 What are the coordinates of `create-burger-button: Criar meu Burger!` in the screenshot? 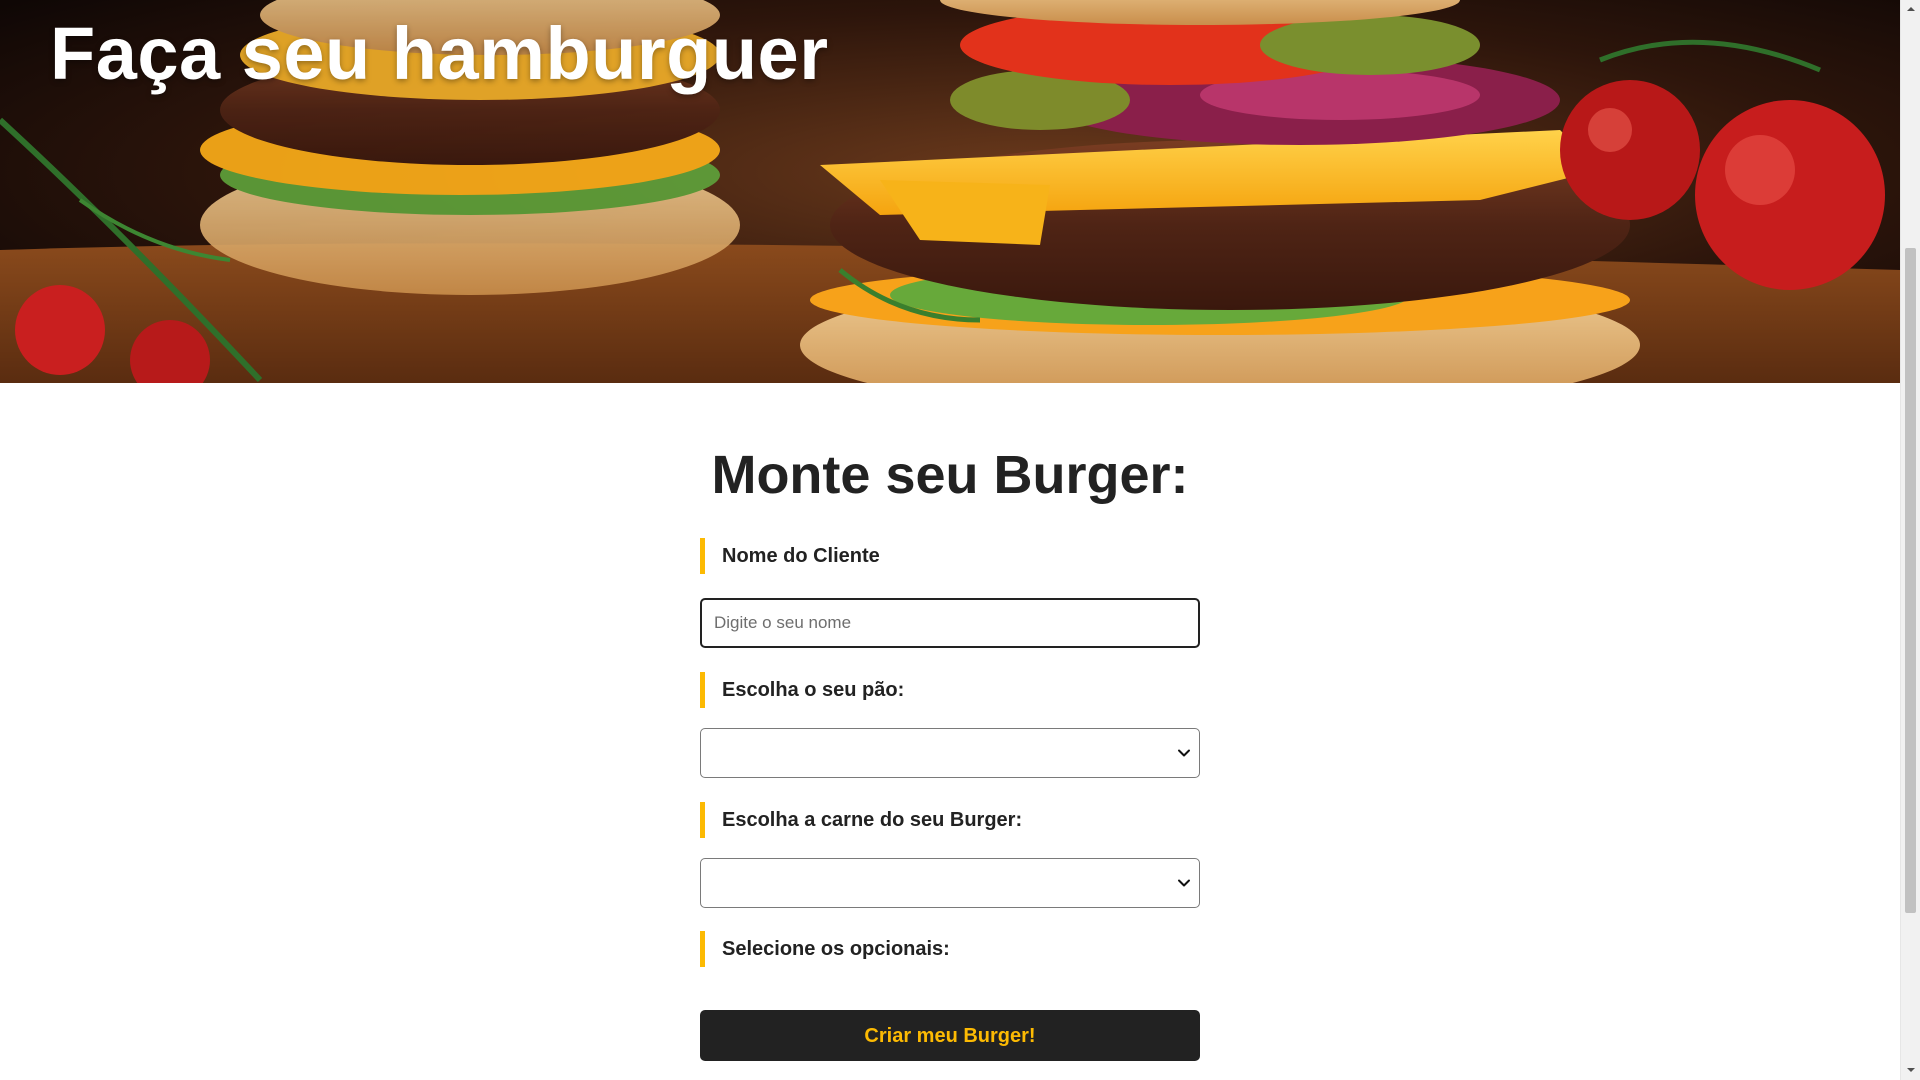 It's located at (950, 1035).